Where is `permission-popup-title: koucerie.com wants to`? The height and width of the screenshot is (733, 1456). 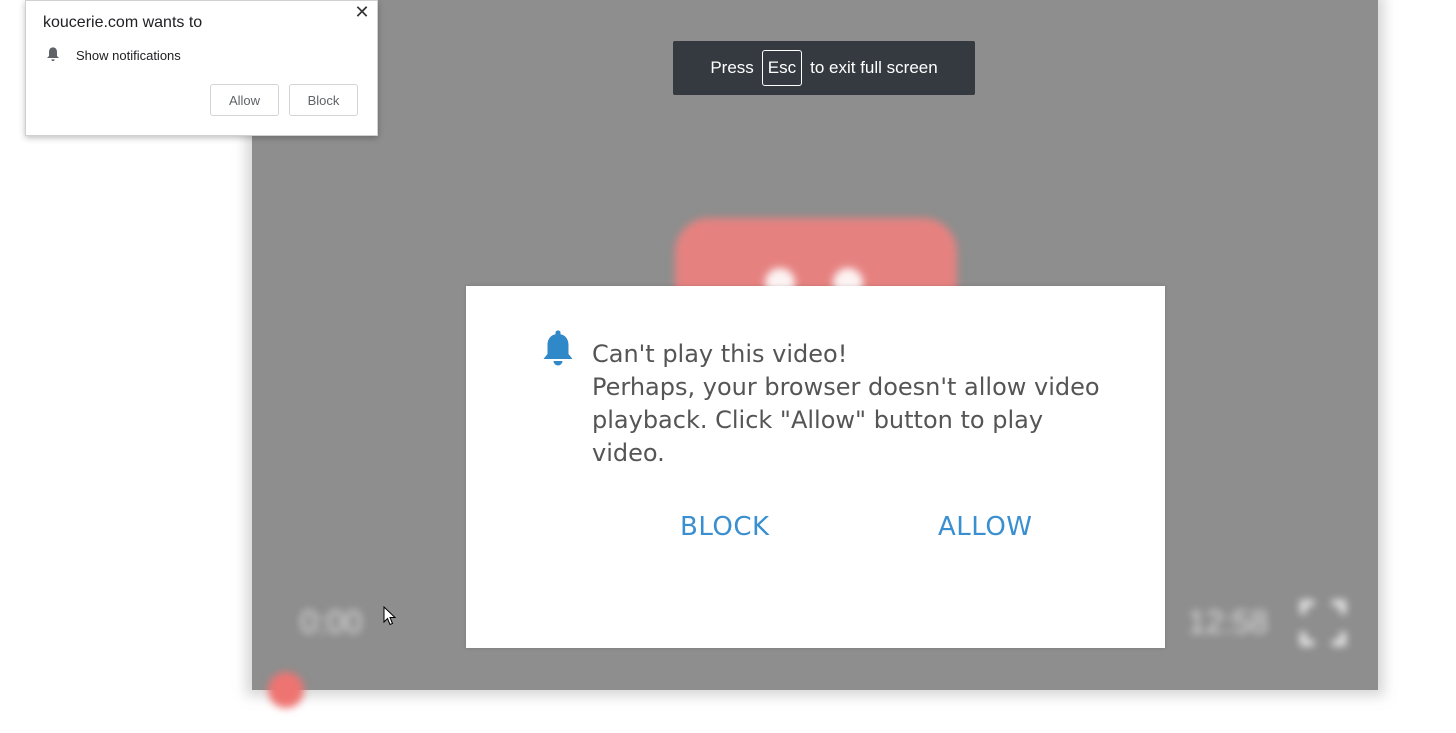
permission-popup-title: koucerie.com wants to is located at coordinates (123, 22).